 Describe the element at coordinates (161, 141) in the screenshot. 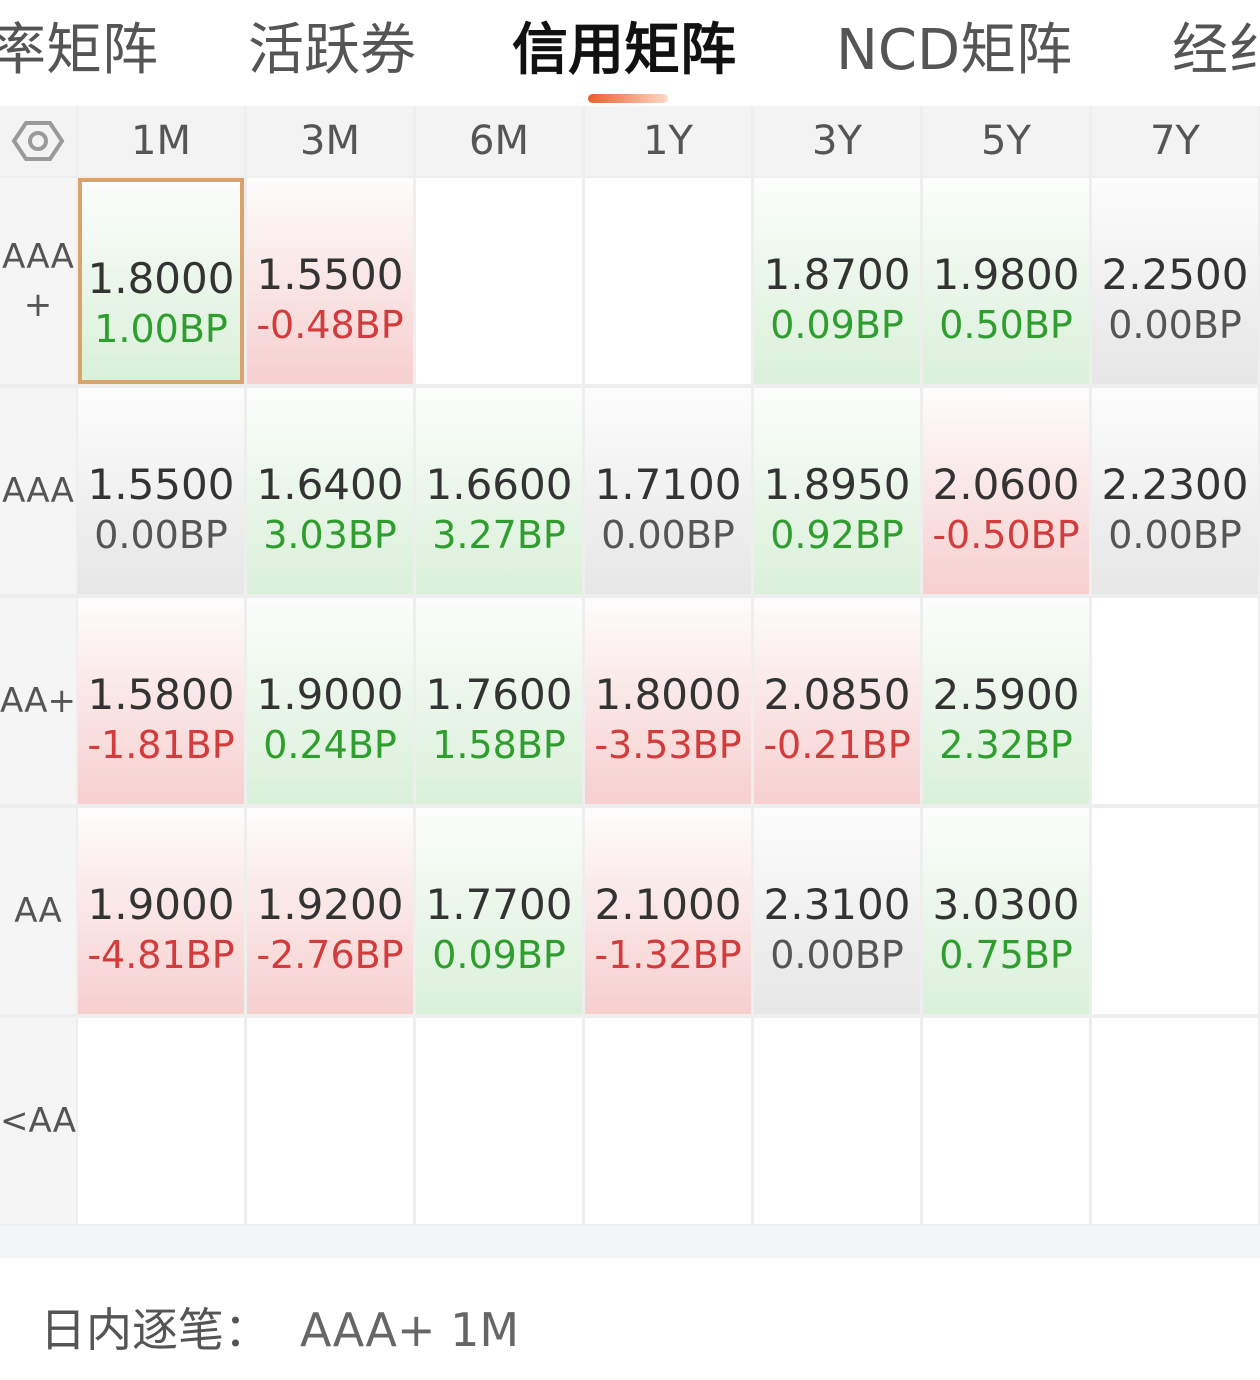

I see `column-header: 1M` at that location.